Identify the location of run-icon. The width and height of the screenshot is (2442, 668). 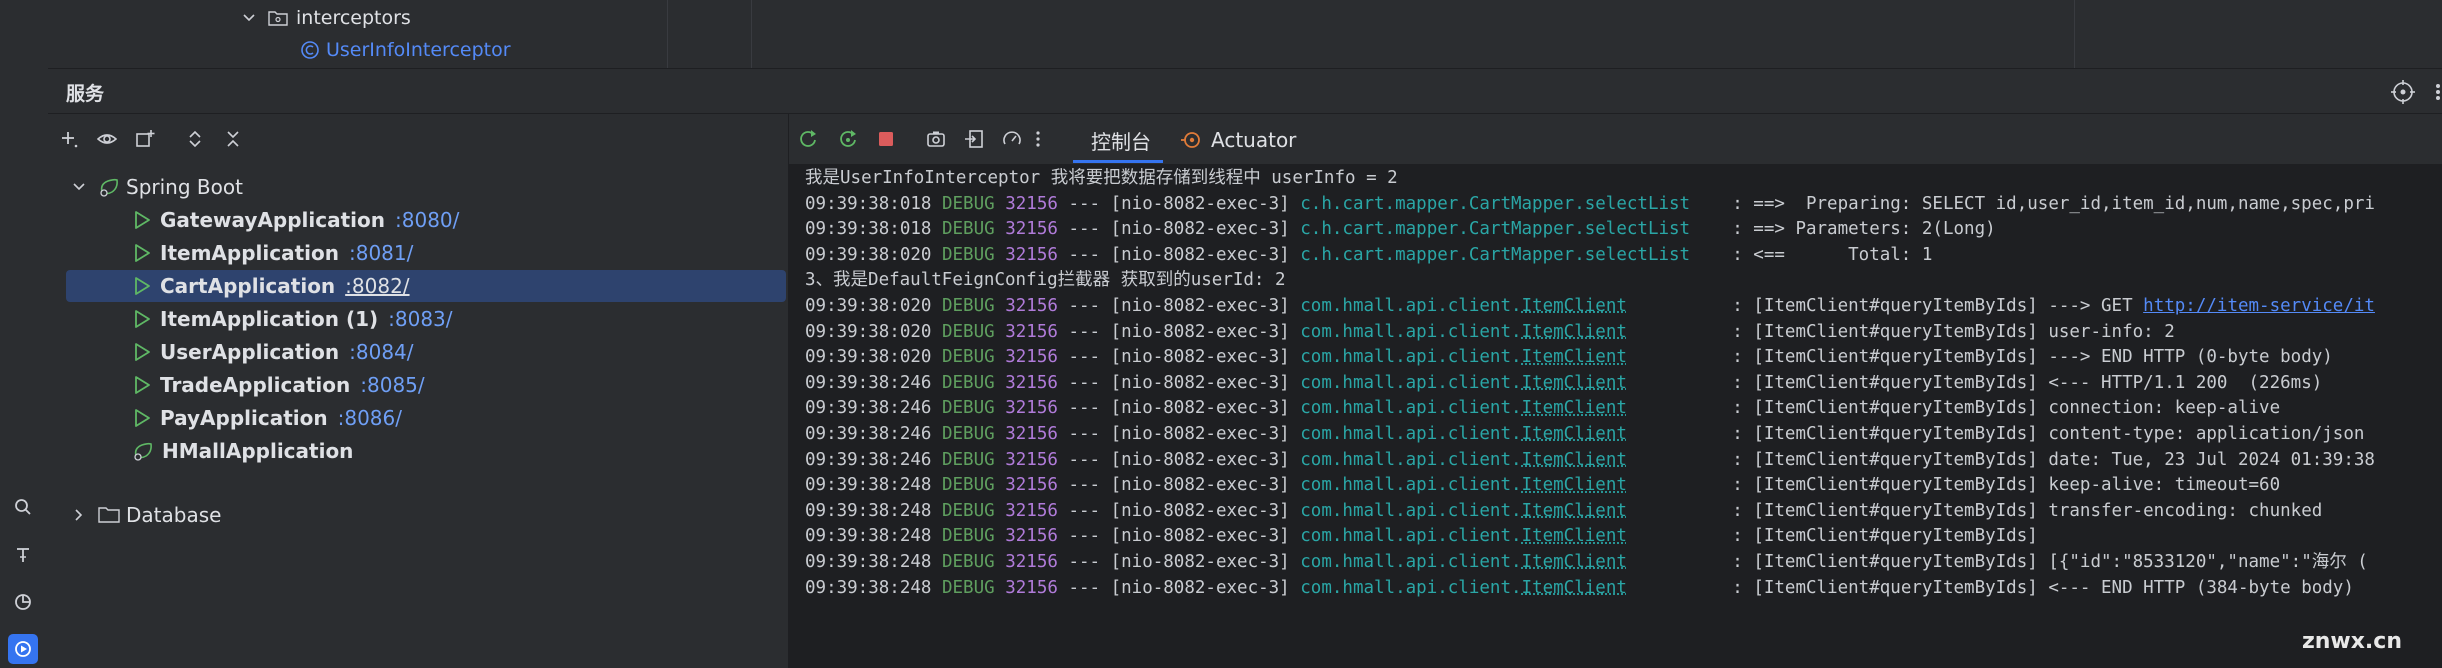
(142, 220).